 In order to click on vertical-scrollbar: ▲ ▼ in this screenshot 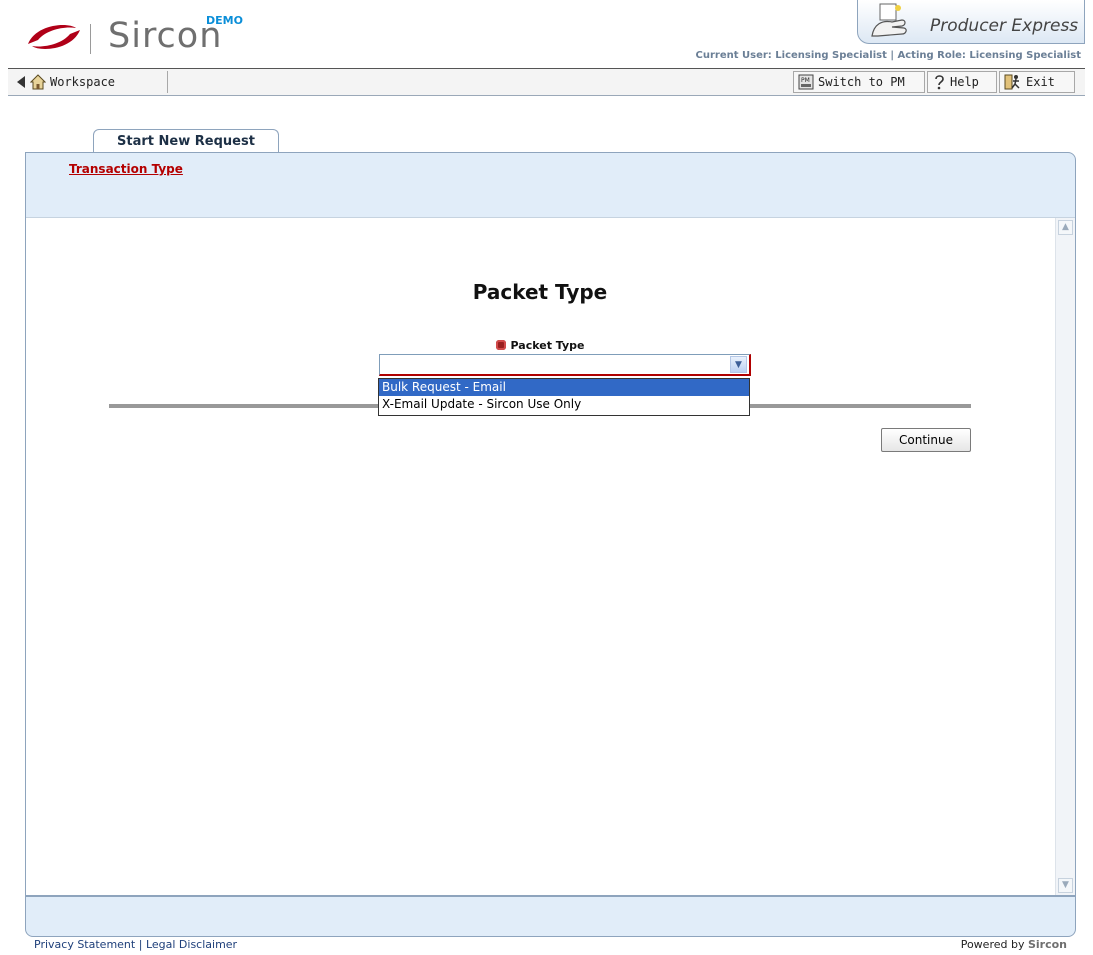, I will do `click(1065, 556)`.